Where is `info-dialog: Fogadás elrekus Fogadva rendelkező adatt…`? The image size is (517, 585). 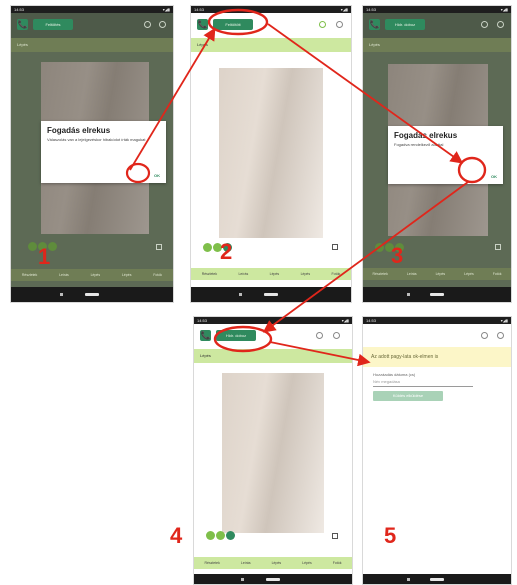
info-dialog: Fogadás elrekus Fogadva rendelkező adatt… is located at coordinates (445, 155).